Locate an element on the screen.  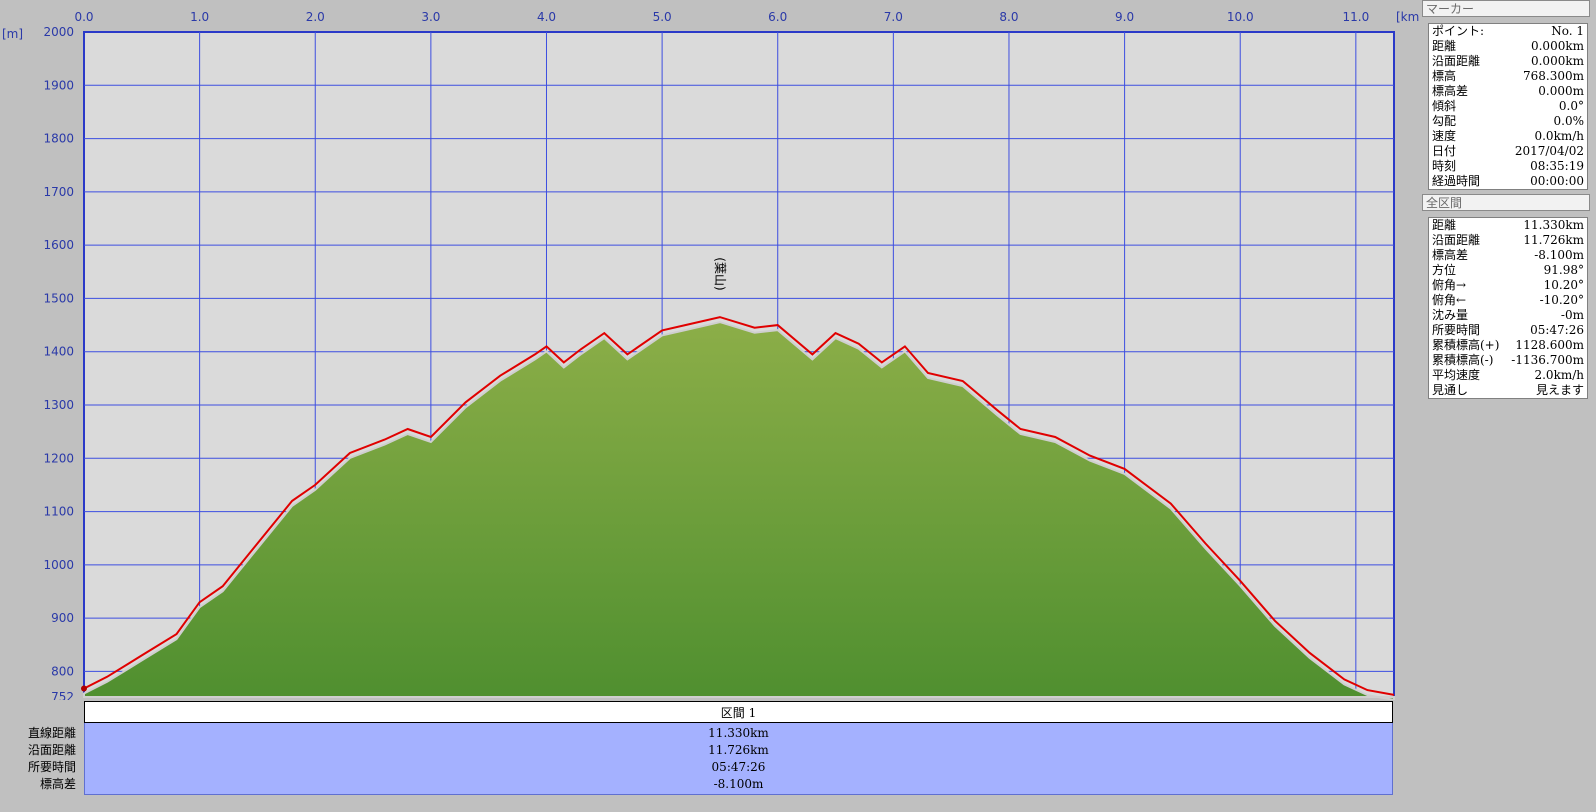
marker-info-row: 時刻 08:35:19 is located at coordinates (1508, 166).